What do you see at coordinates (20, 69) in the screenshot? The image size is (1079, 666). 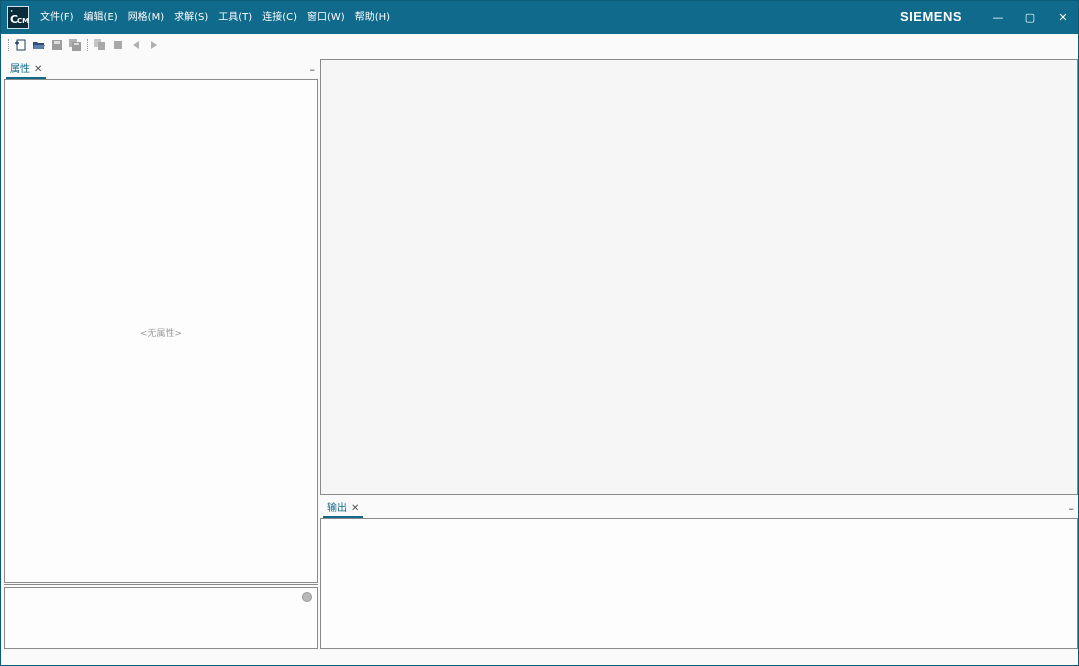 I see `tab-properties-label: 属性` at bounding box center [20, 69].